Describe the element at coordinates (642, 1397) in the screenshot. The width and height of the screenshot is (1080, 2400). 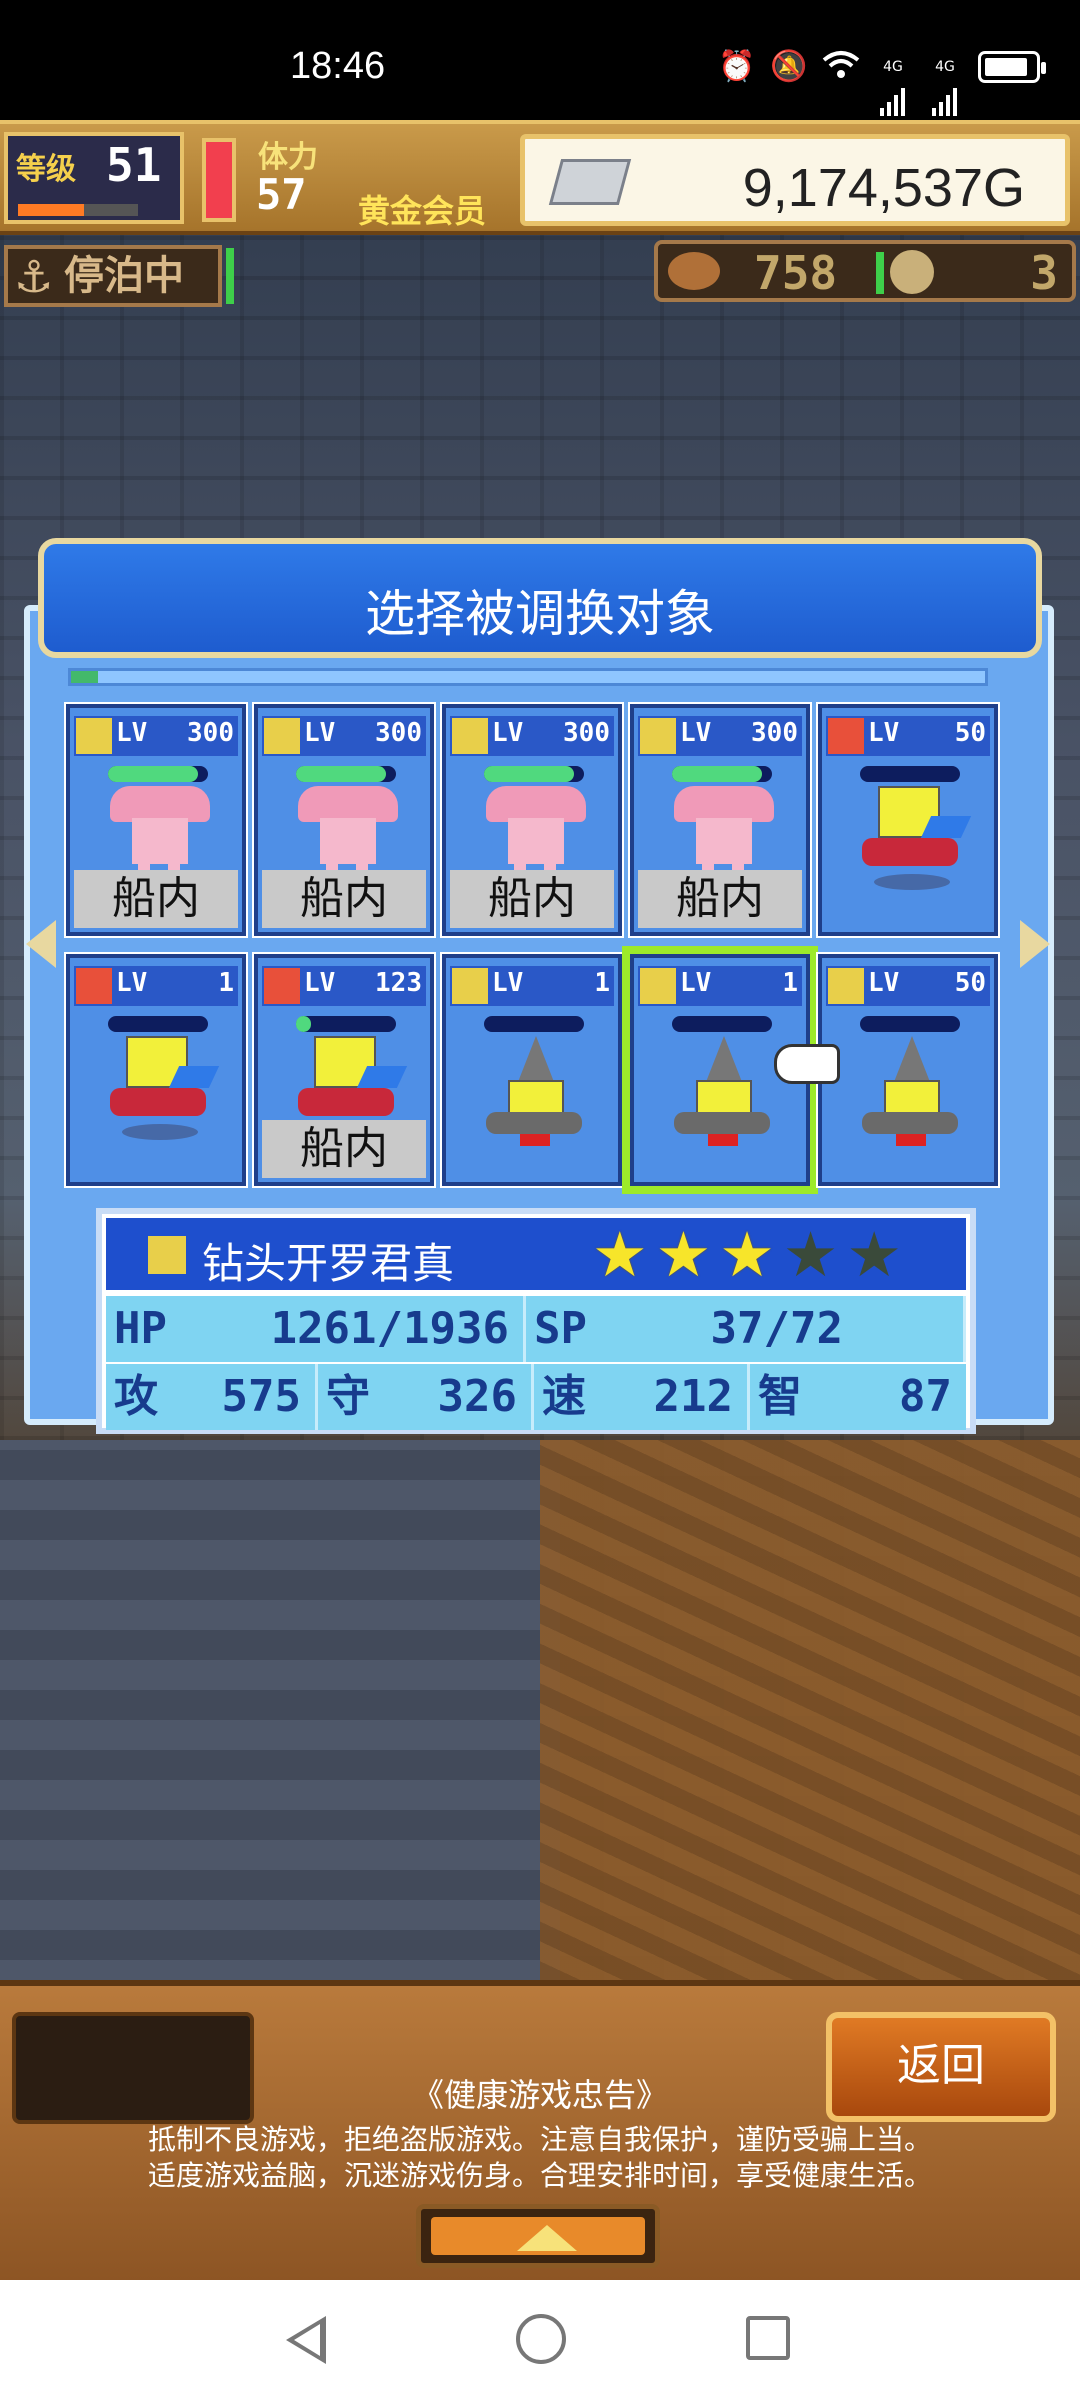
I see `stat-spd: 速 212` at that location.